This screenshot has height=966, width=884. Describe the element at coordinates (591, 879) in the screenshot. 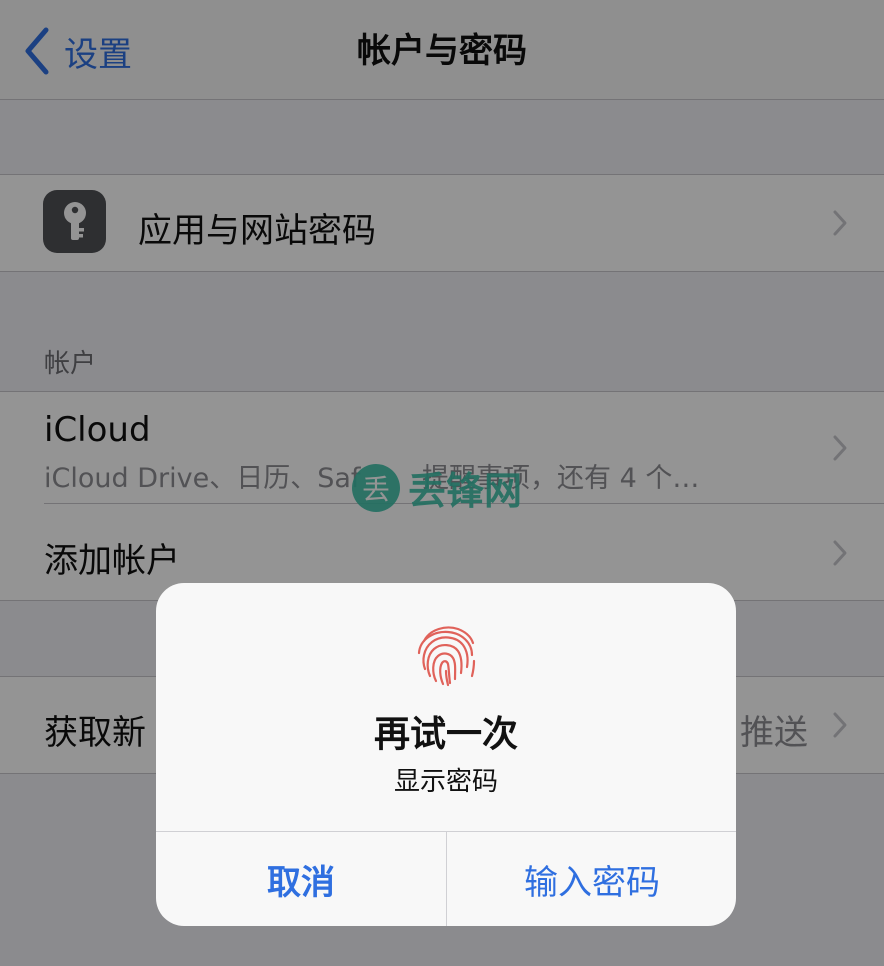

I see `enter-password-button: 输入密码` at that location.